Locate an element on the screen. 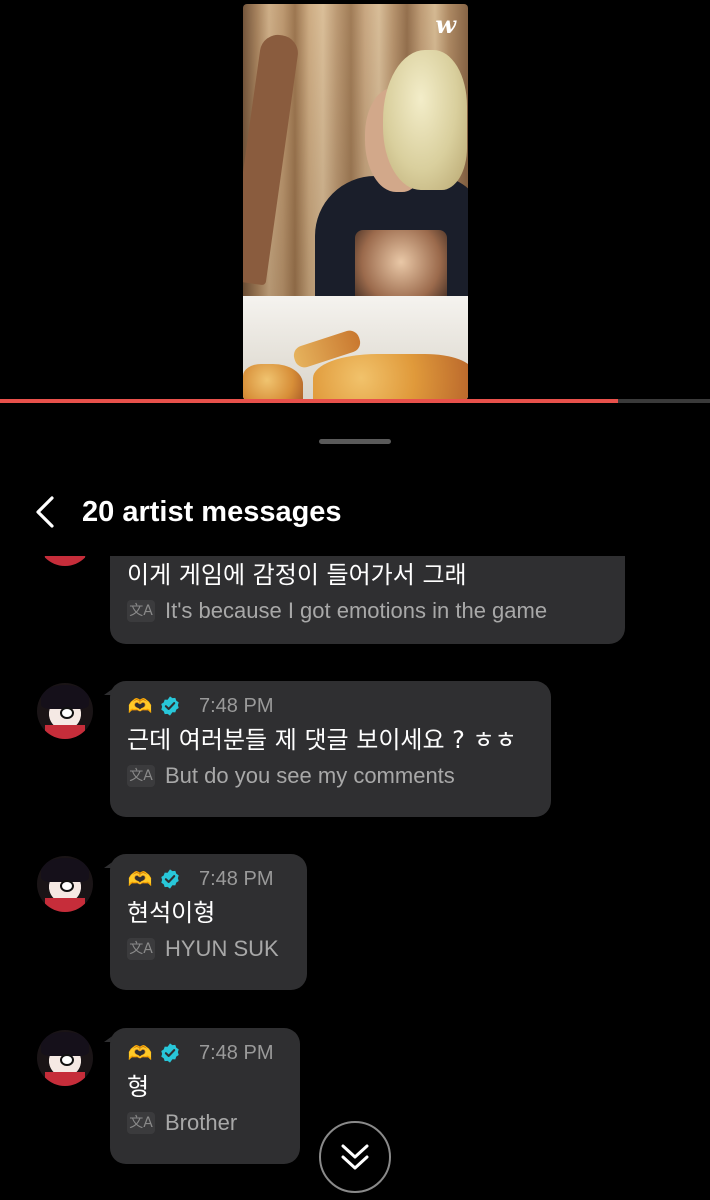 Image resolution: width=710 pixels, height=1200 pixels. messages-header: 20 artist messages is located at coordinates (355, 513).